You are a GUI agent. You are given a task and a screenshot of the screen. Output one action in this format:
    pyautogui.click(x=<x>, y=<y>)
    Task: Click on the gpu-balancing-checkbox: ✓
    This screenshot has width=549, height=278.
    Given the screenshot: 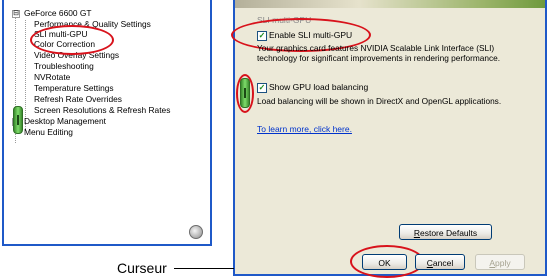 What is the action you would take?
    pyautogui.click(x=262, y=88)
    